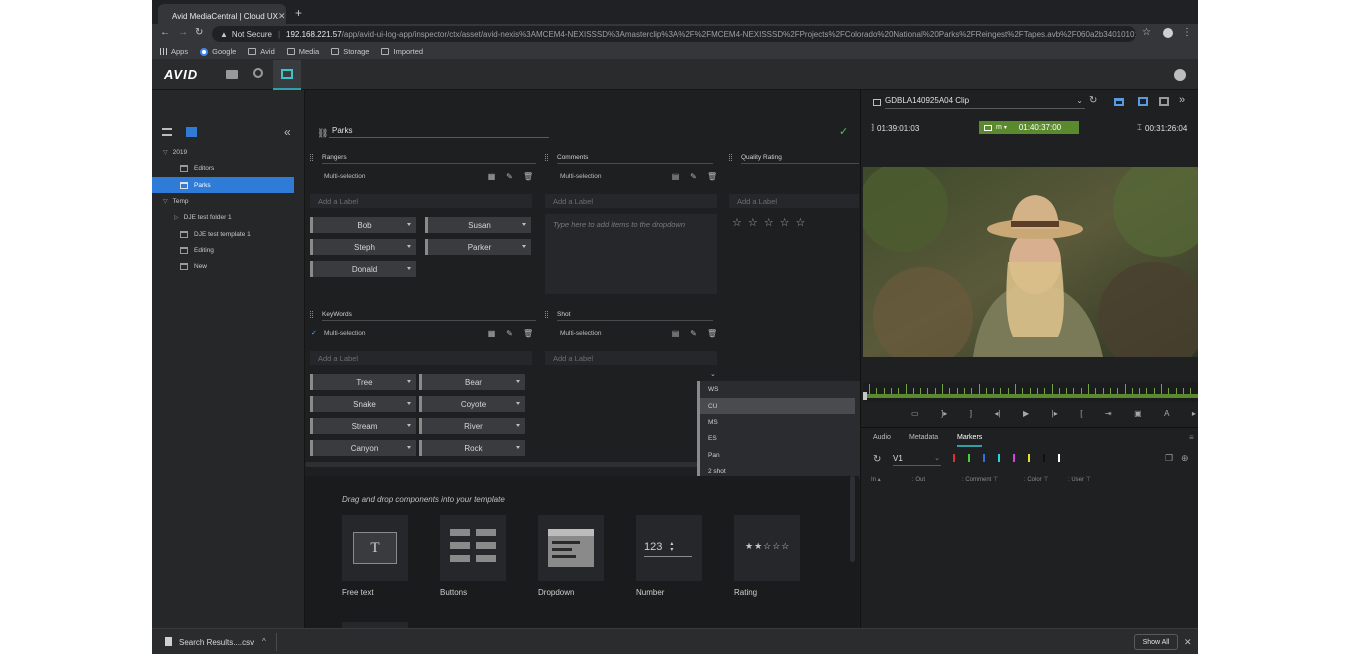 This screenshot has width=1348, height=654. I want to click on new-tab-icon: +, so click(298, 13).